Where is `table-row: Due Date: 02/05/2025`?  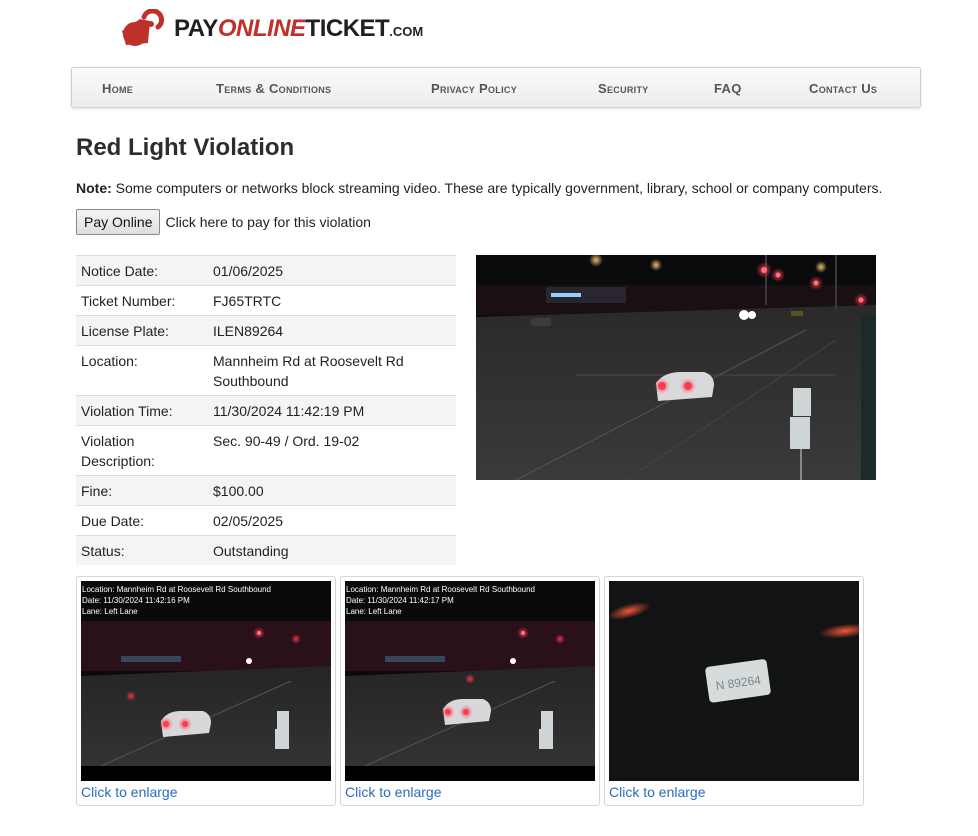
table-row: Due Date: 02/05/2025 is located at coordinates (266, 520).